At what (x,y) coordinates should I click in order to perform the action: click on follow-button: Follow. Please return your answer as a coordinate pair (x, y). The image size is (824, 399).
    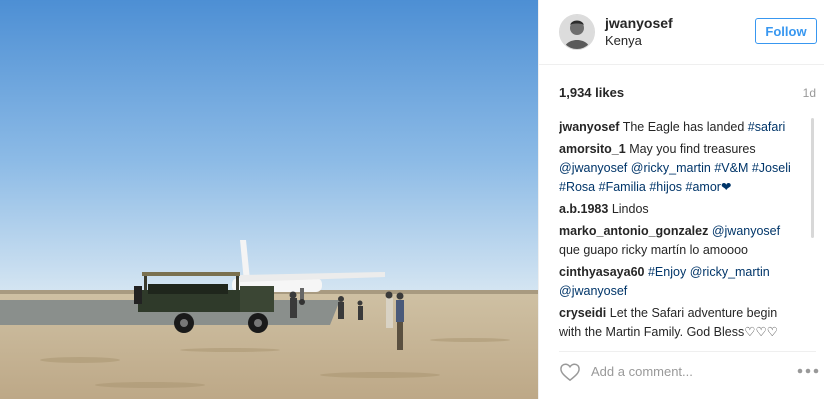
    Looking at the image, I should click on (786, 31).